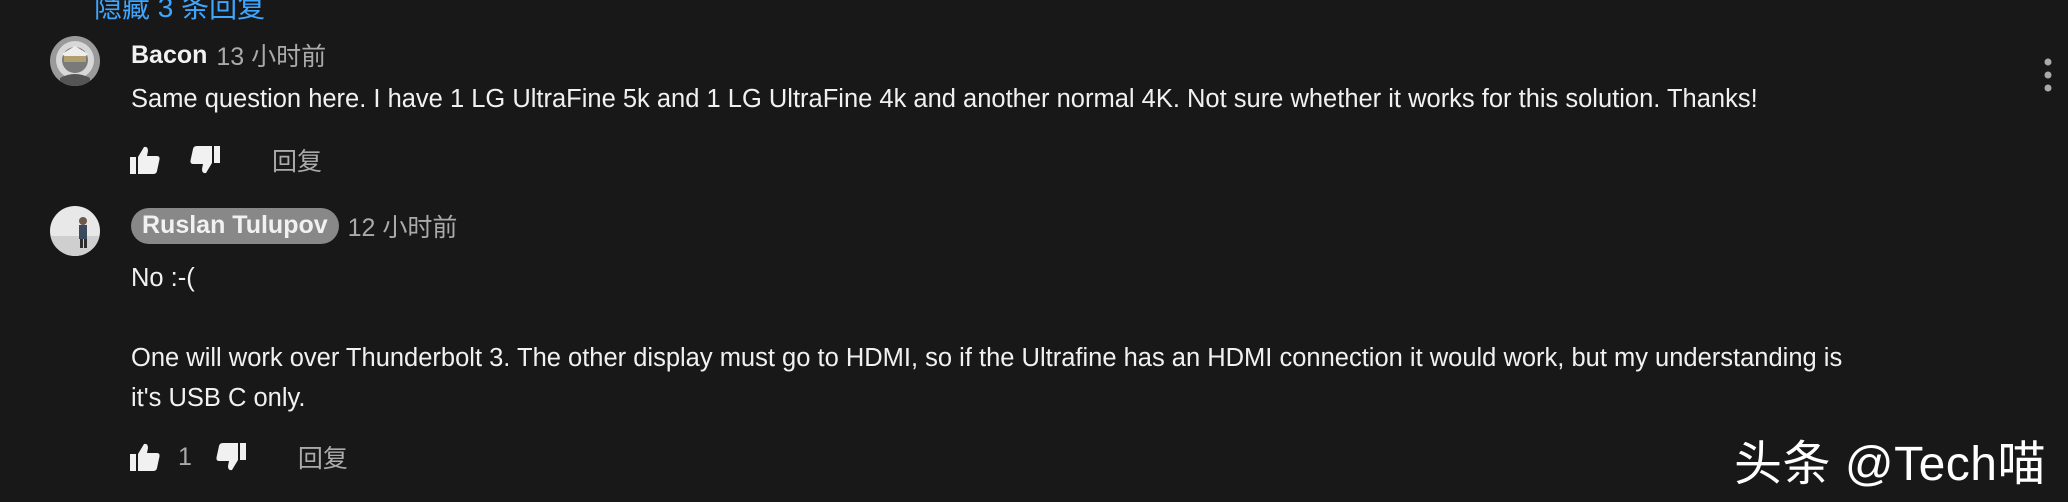 Image resolution: width=2068 pixels, height=502 pixels. I want to click on comment-author: Bacon, so click(169, 55).